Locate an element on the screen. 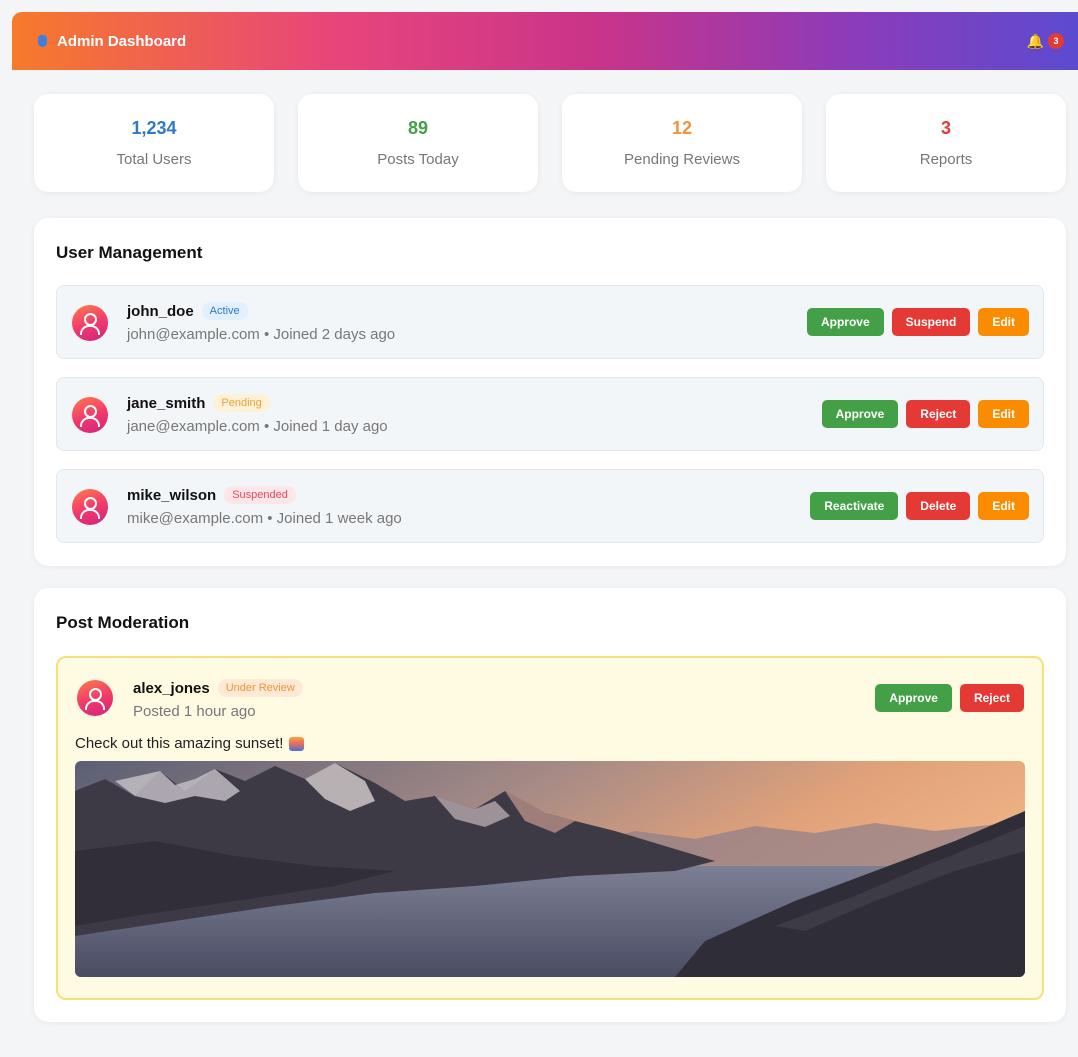 The width and height of the screenshot is (1078, 1057). post-text: Check out this amazing sunset! is located at coordinates (179, 743).